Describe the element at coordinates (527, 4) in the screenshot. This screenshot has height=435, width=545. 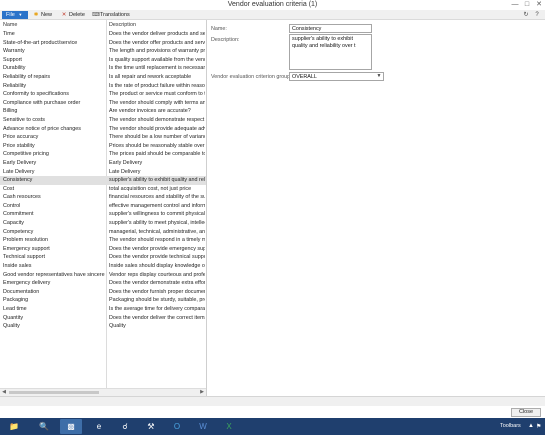
I see `maximize-icon: □` at that location.